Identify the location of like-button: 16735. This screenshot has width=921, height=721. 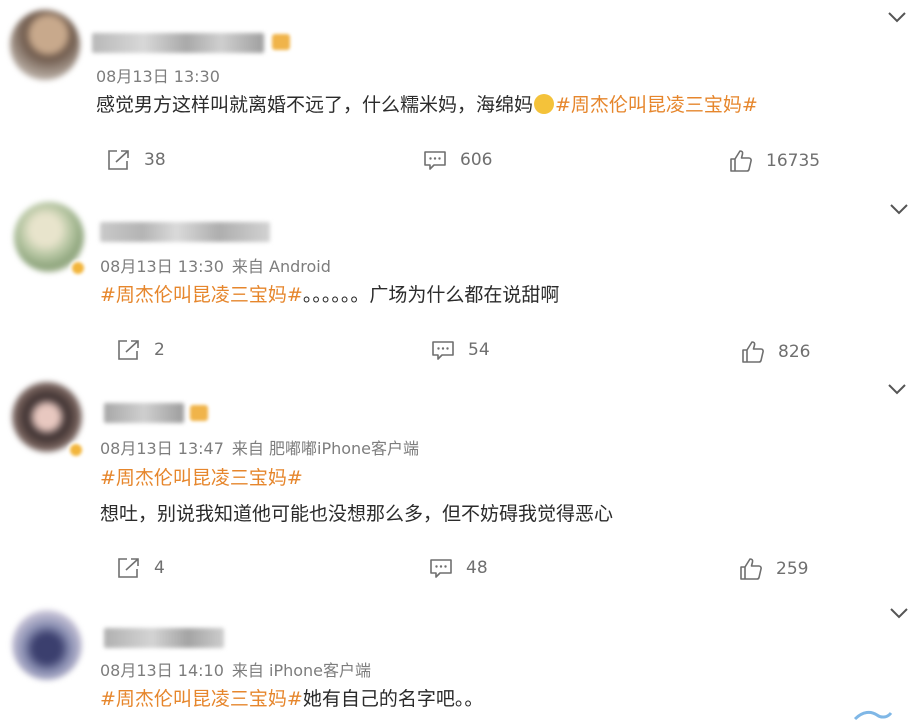
(774, 161).